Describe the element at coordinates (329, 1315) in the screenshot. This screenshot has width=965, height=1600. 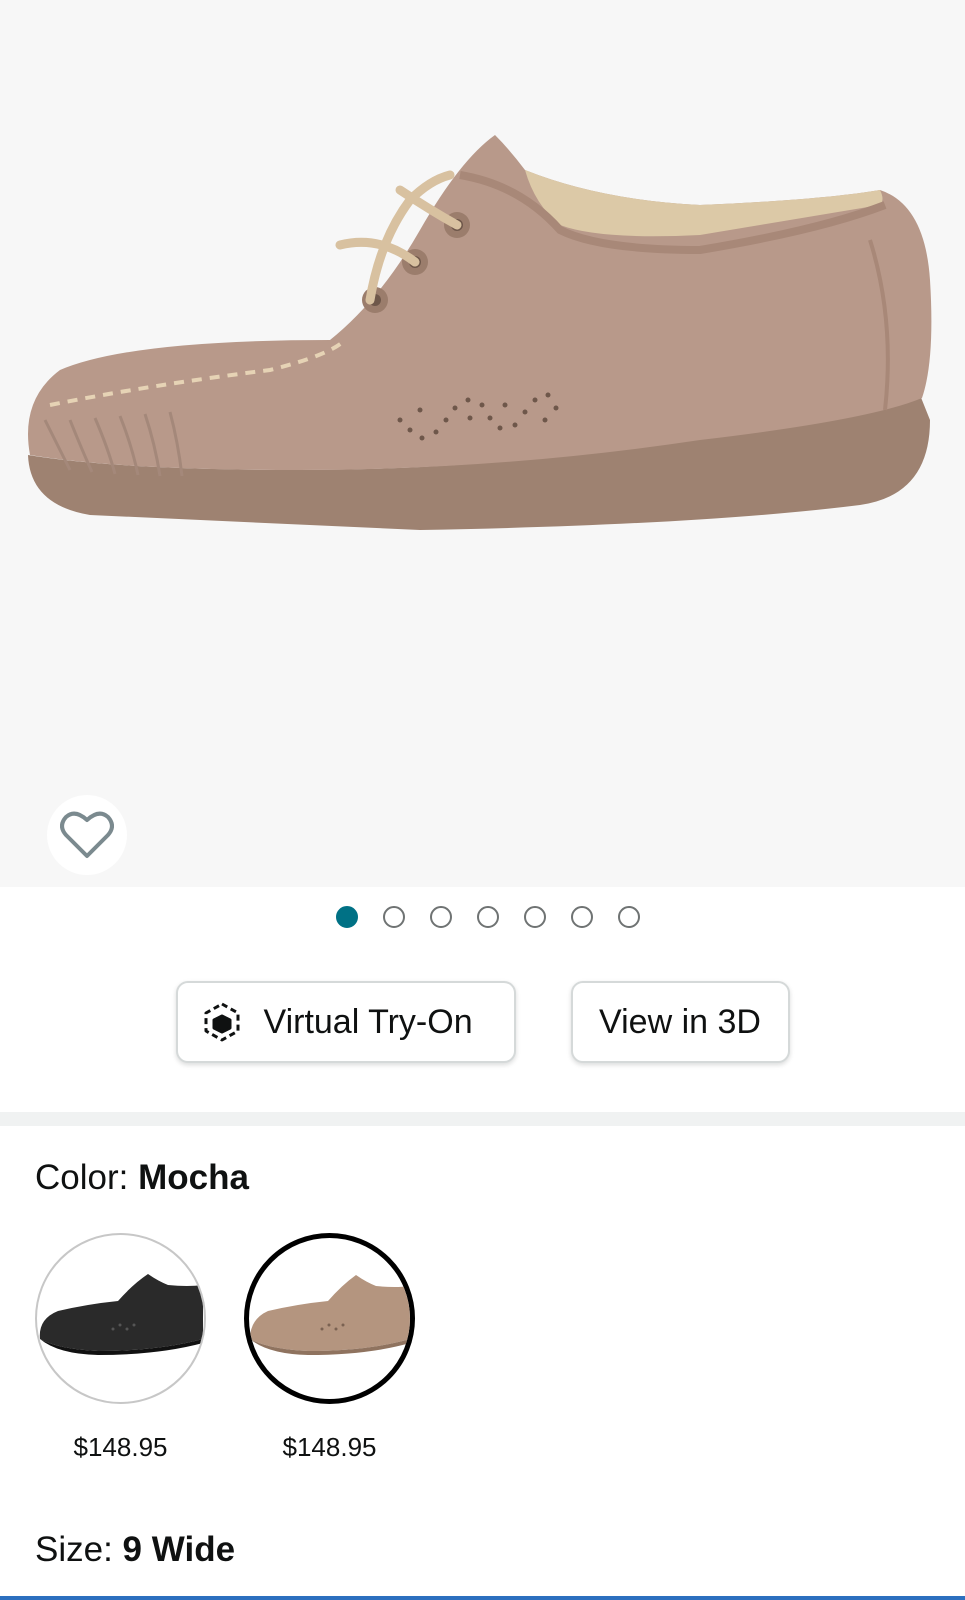
I see `shoe-thumbnail-mocha` at that location.